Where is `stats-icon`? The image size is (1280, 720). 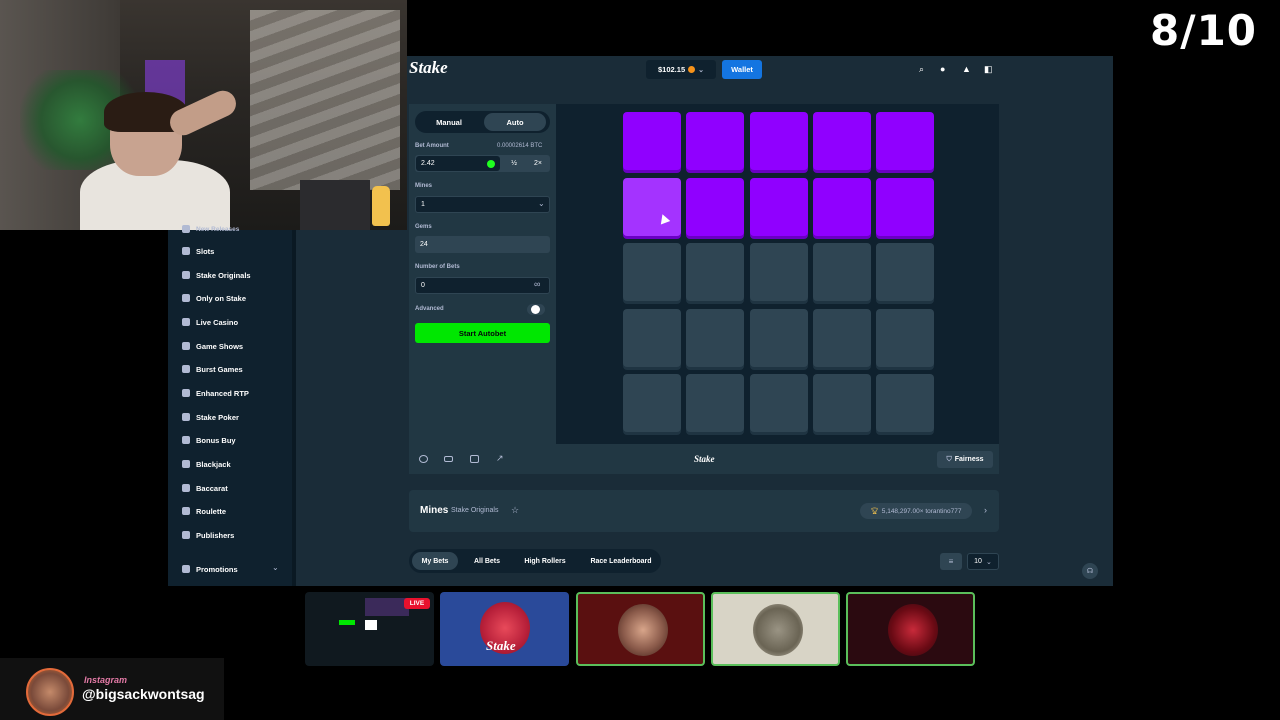
stats-icon is located at coordinates (474, 459).